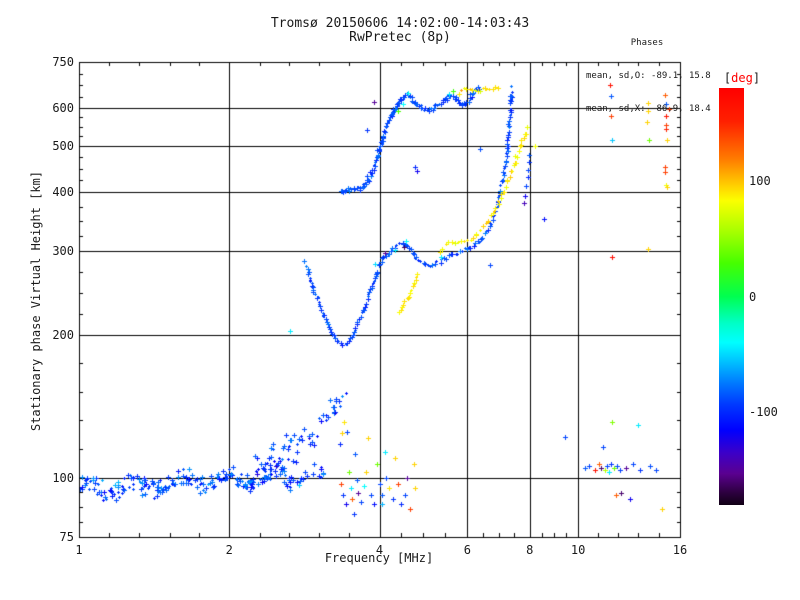 This screenshot has width=800, height=600. What do you see at coordinates (63, 334) in the screenshot?
I see `y-tick-label: 200` at bounding box center [63, 334].